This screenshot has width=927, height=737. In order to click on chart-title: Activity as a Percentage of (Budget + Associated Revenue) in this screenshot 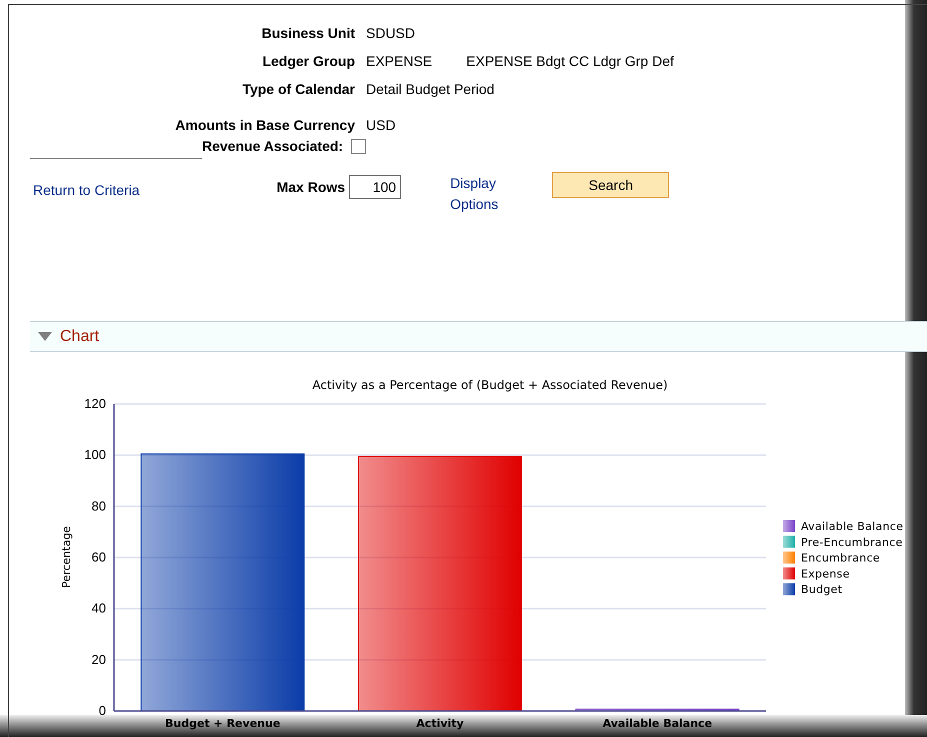, I will do `click(490, 385)`.